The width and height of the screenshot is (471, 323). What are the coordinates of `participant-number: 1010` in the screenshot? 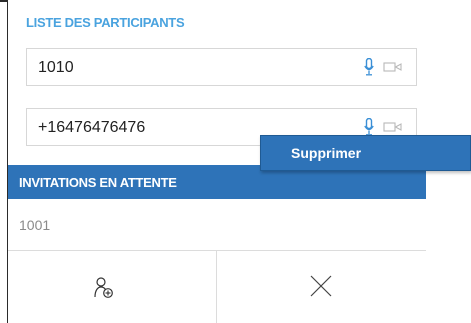 It's located at (56, 67).